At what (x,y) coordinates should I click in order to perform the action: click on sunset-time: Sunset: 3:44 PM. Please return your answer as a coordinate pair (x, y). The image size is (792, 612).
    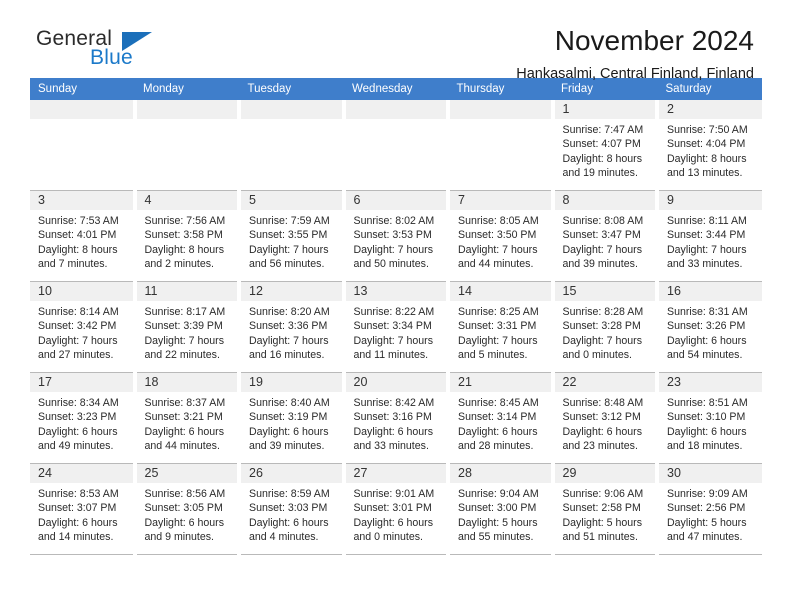
    Looking at the image, I should click on (706, 235).